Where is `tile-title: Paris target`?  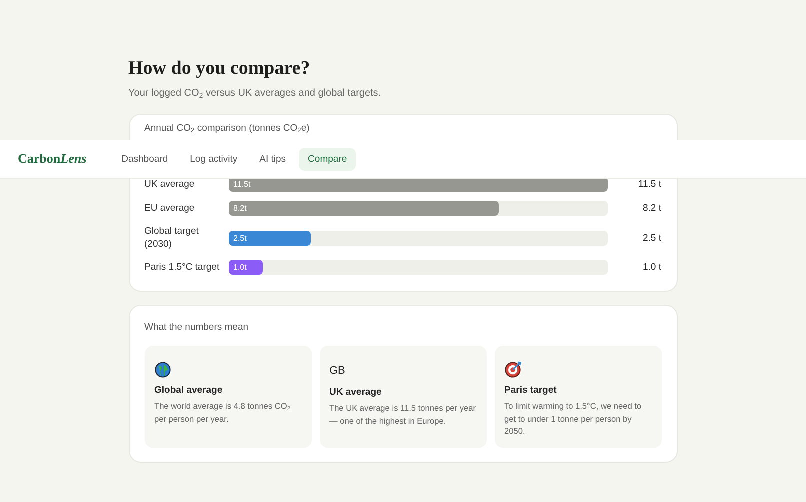 tile-title: Paris target is located at coordinates (531, 390).